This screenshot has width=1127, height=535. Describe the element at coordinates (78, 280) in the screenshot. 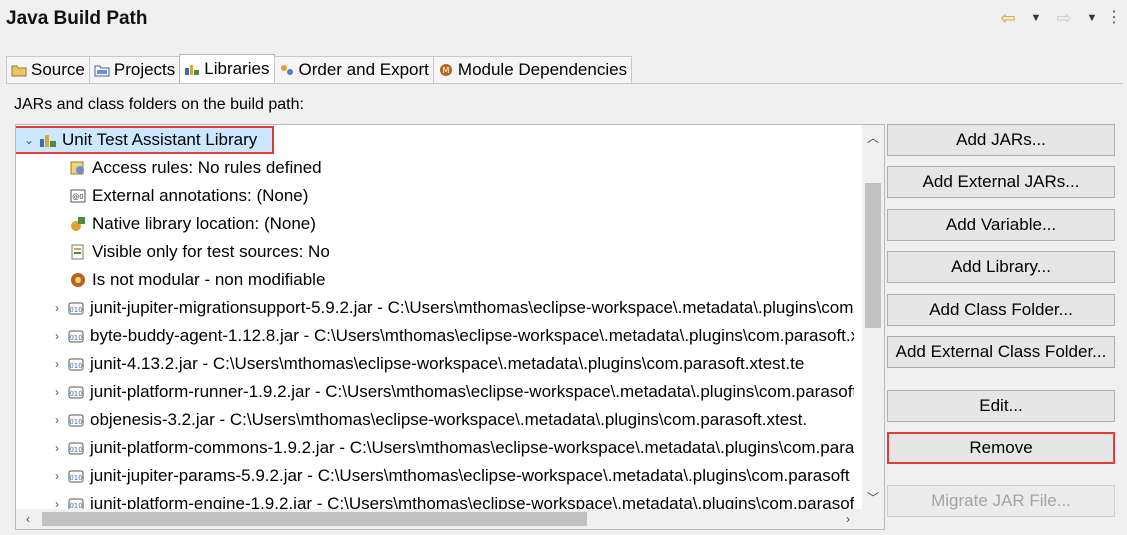

I see `modular-icon` at that location.